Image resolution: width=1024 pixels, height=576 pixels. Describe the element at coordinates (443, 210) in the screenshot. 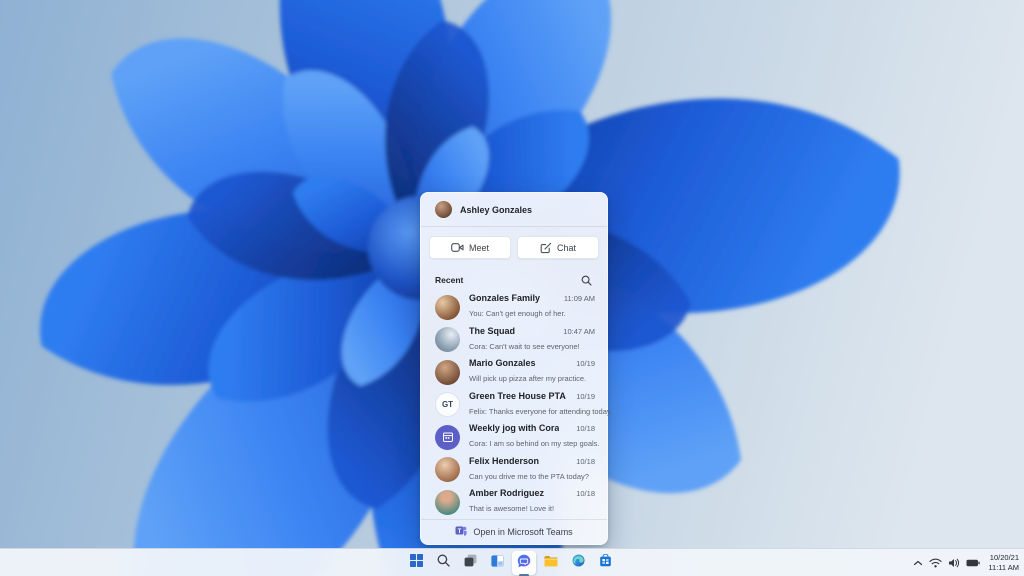

I see `user-avatar` at that location.